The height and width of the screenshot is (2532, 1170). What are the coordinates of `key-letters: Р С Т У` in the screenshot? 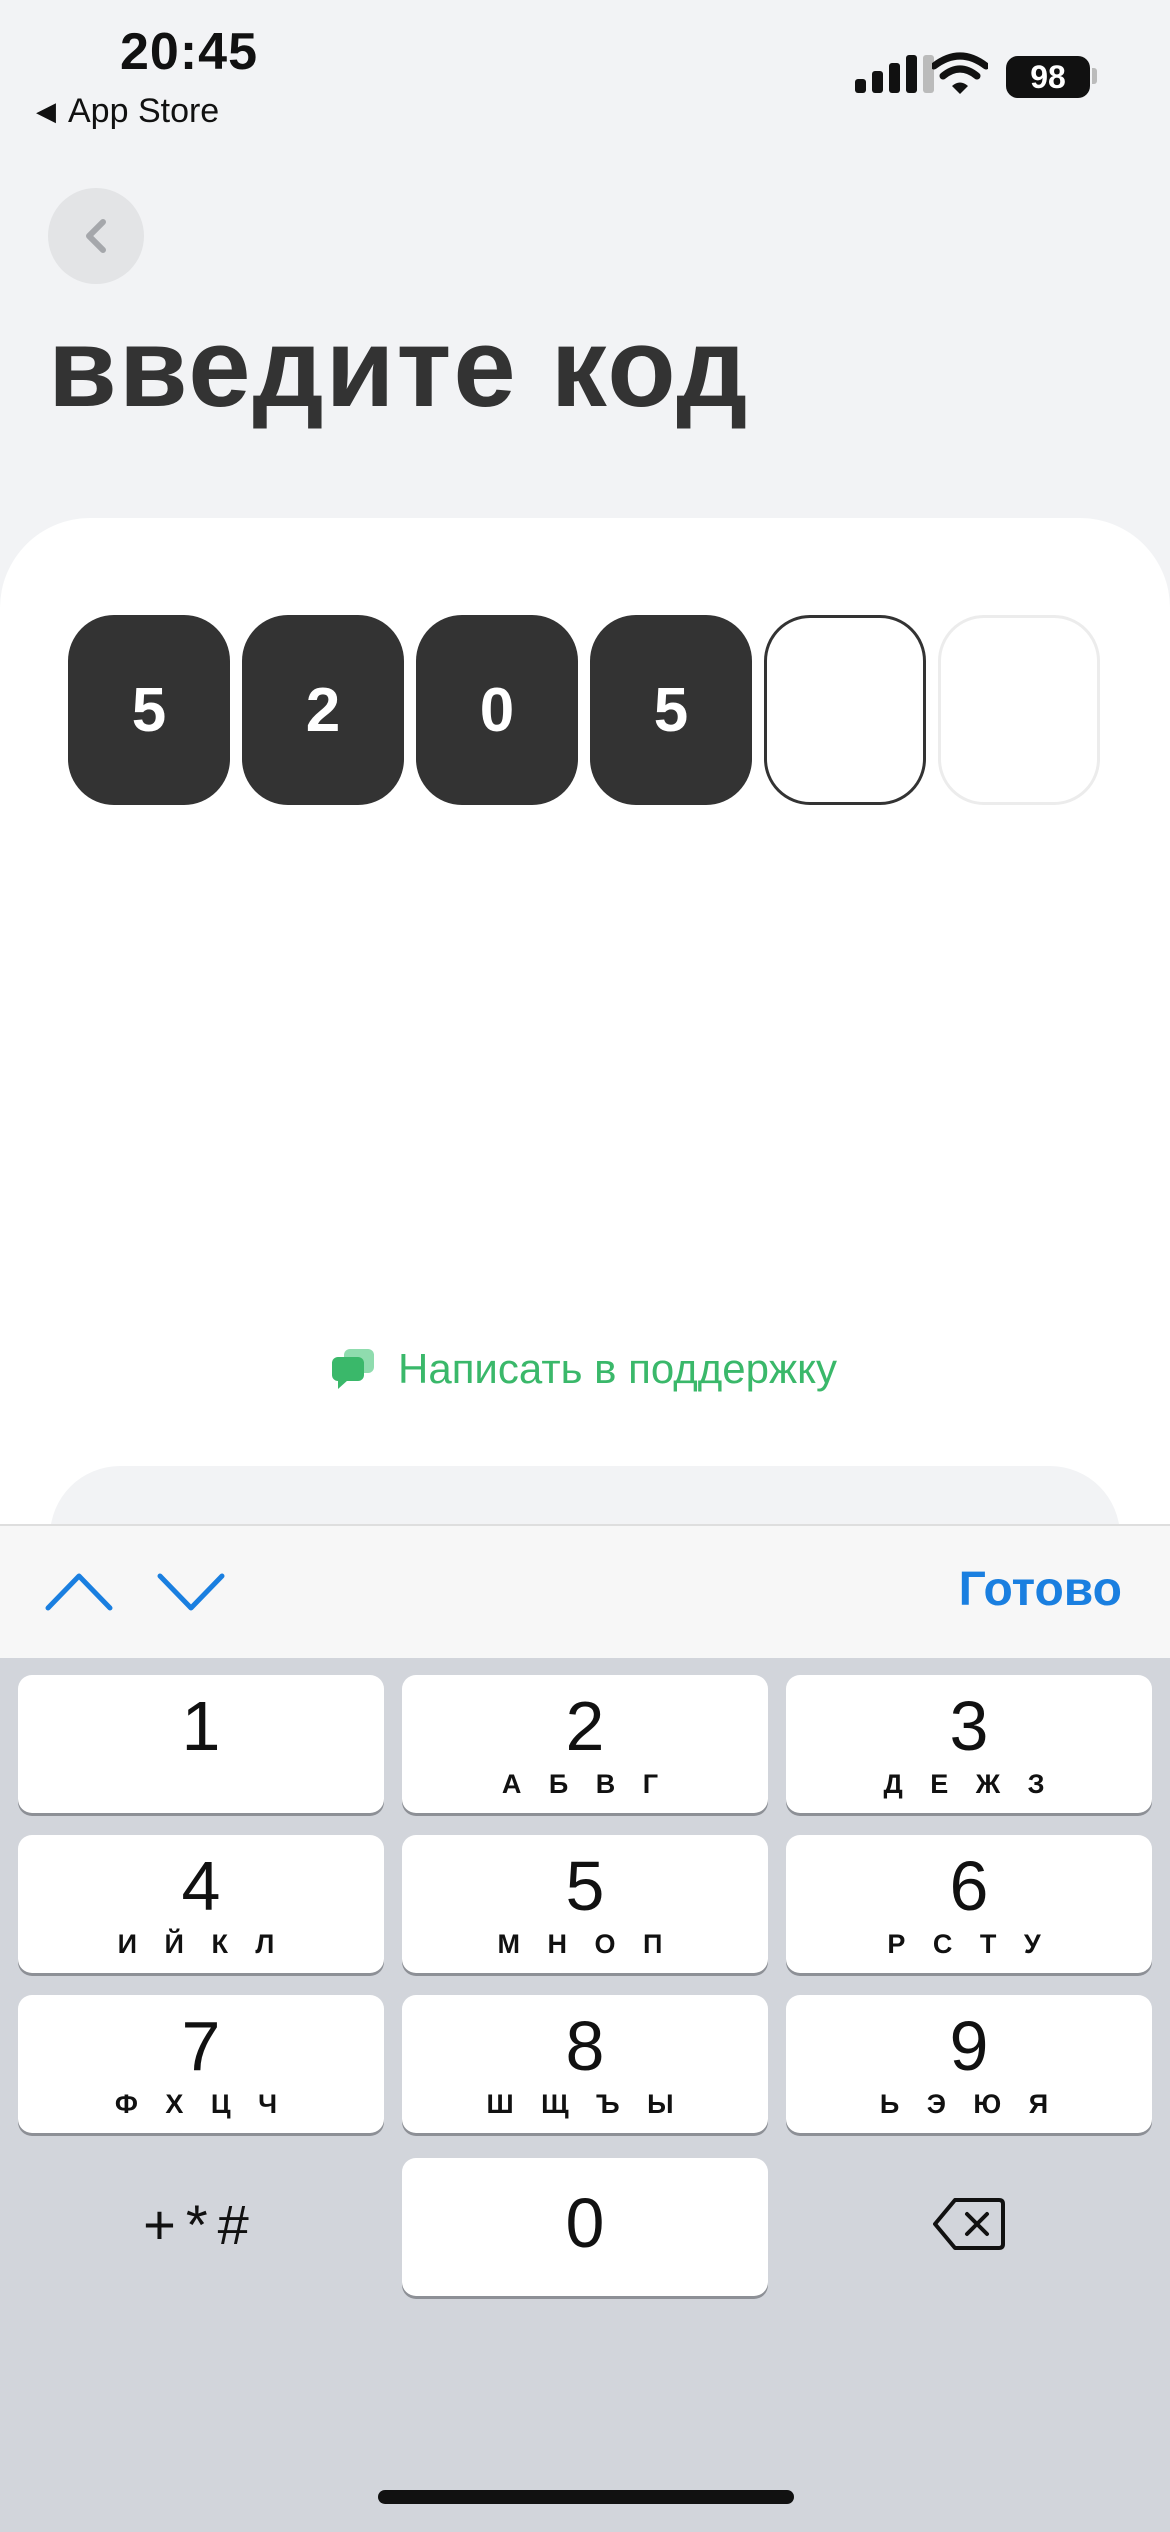 It's located at (969, 1944).